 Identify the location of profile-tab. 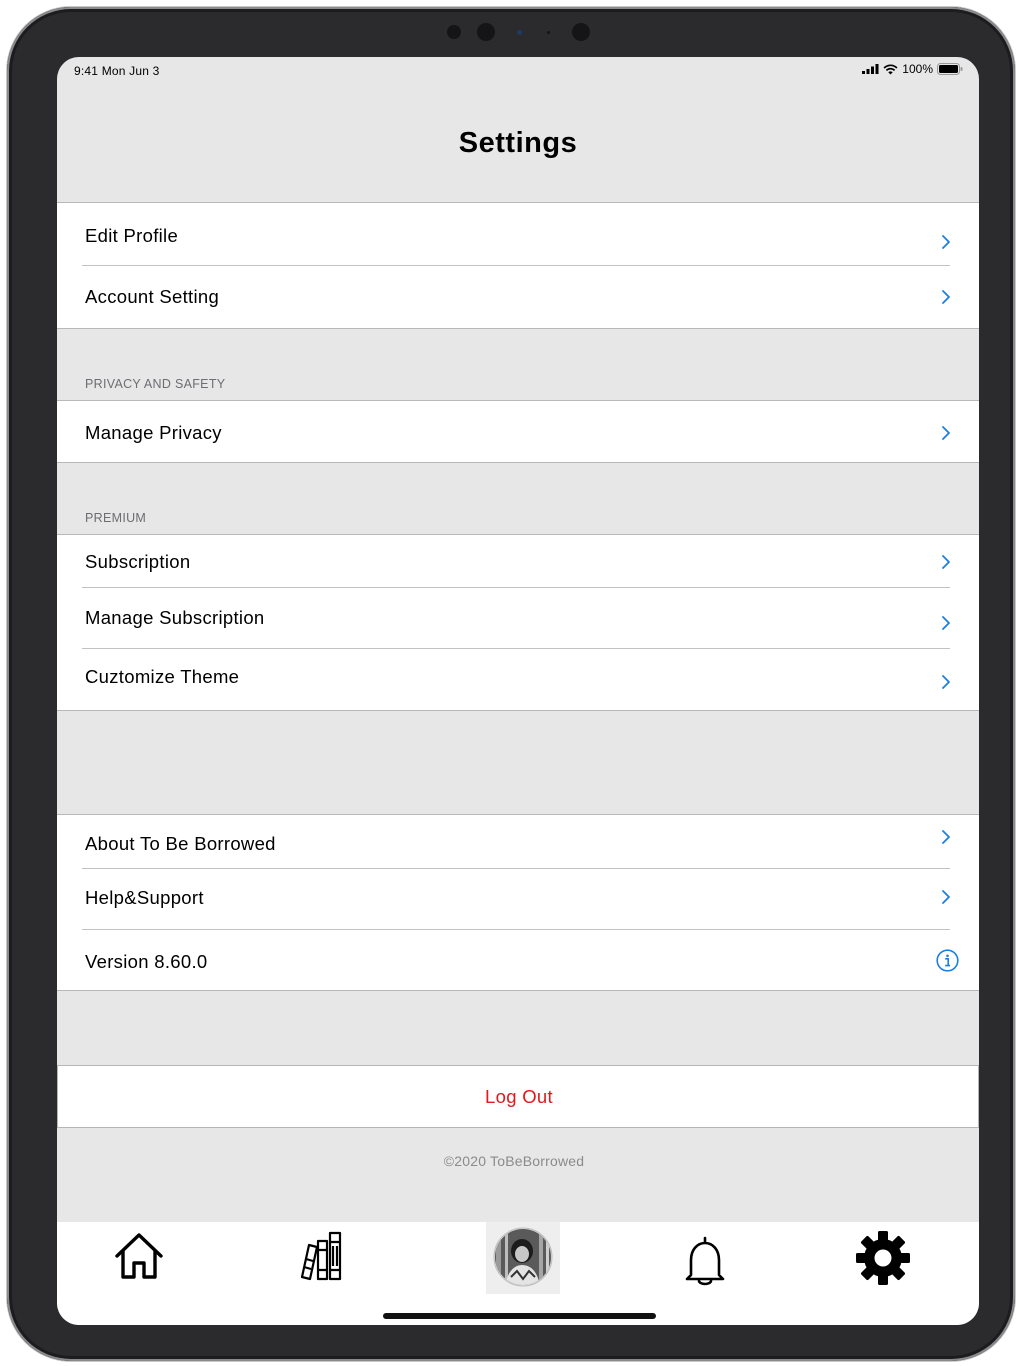
(523, 1258).